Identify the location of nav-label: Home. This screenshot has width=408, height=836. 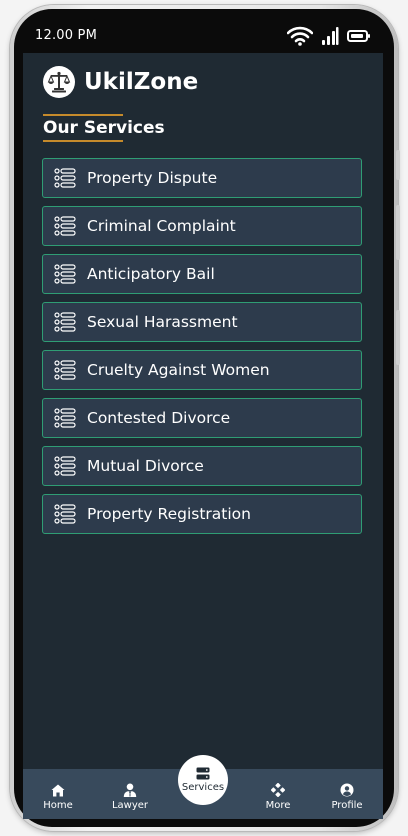
(58, 805).